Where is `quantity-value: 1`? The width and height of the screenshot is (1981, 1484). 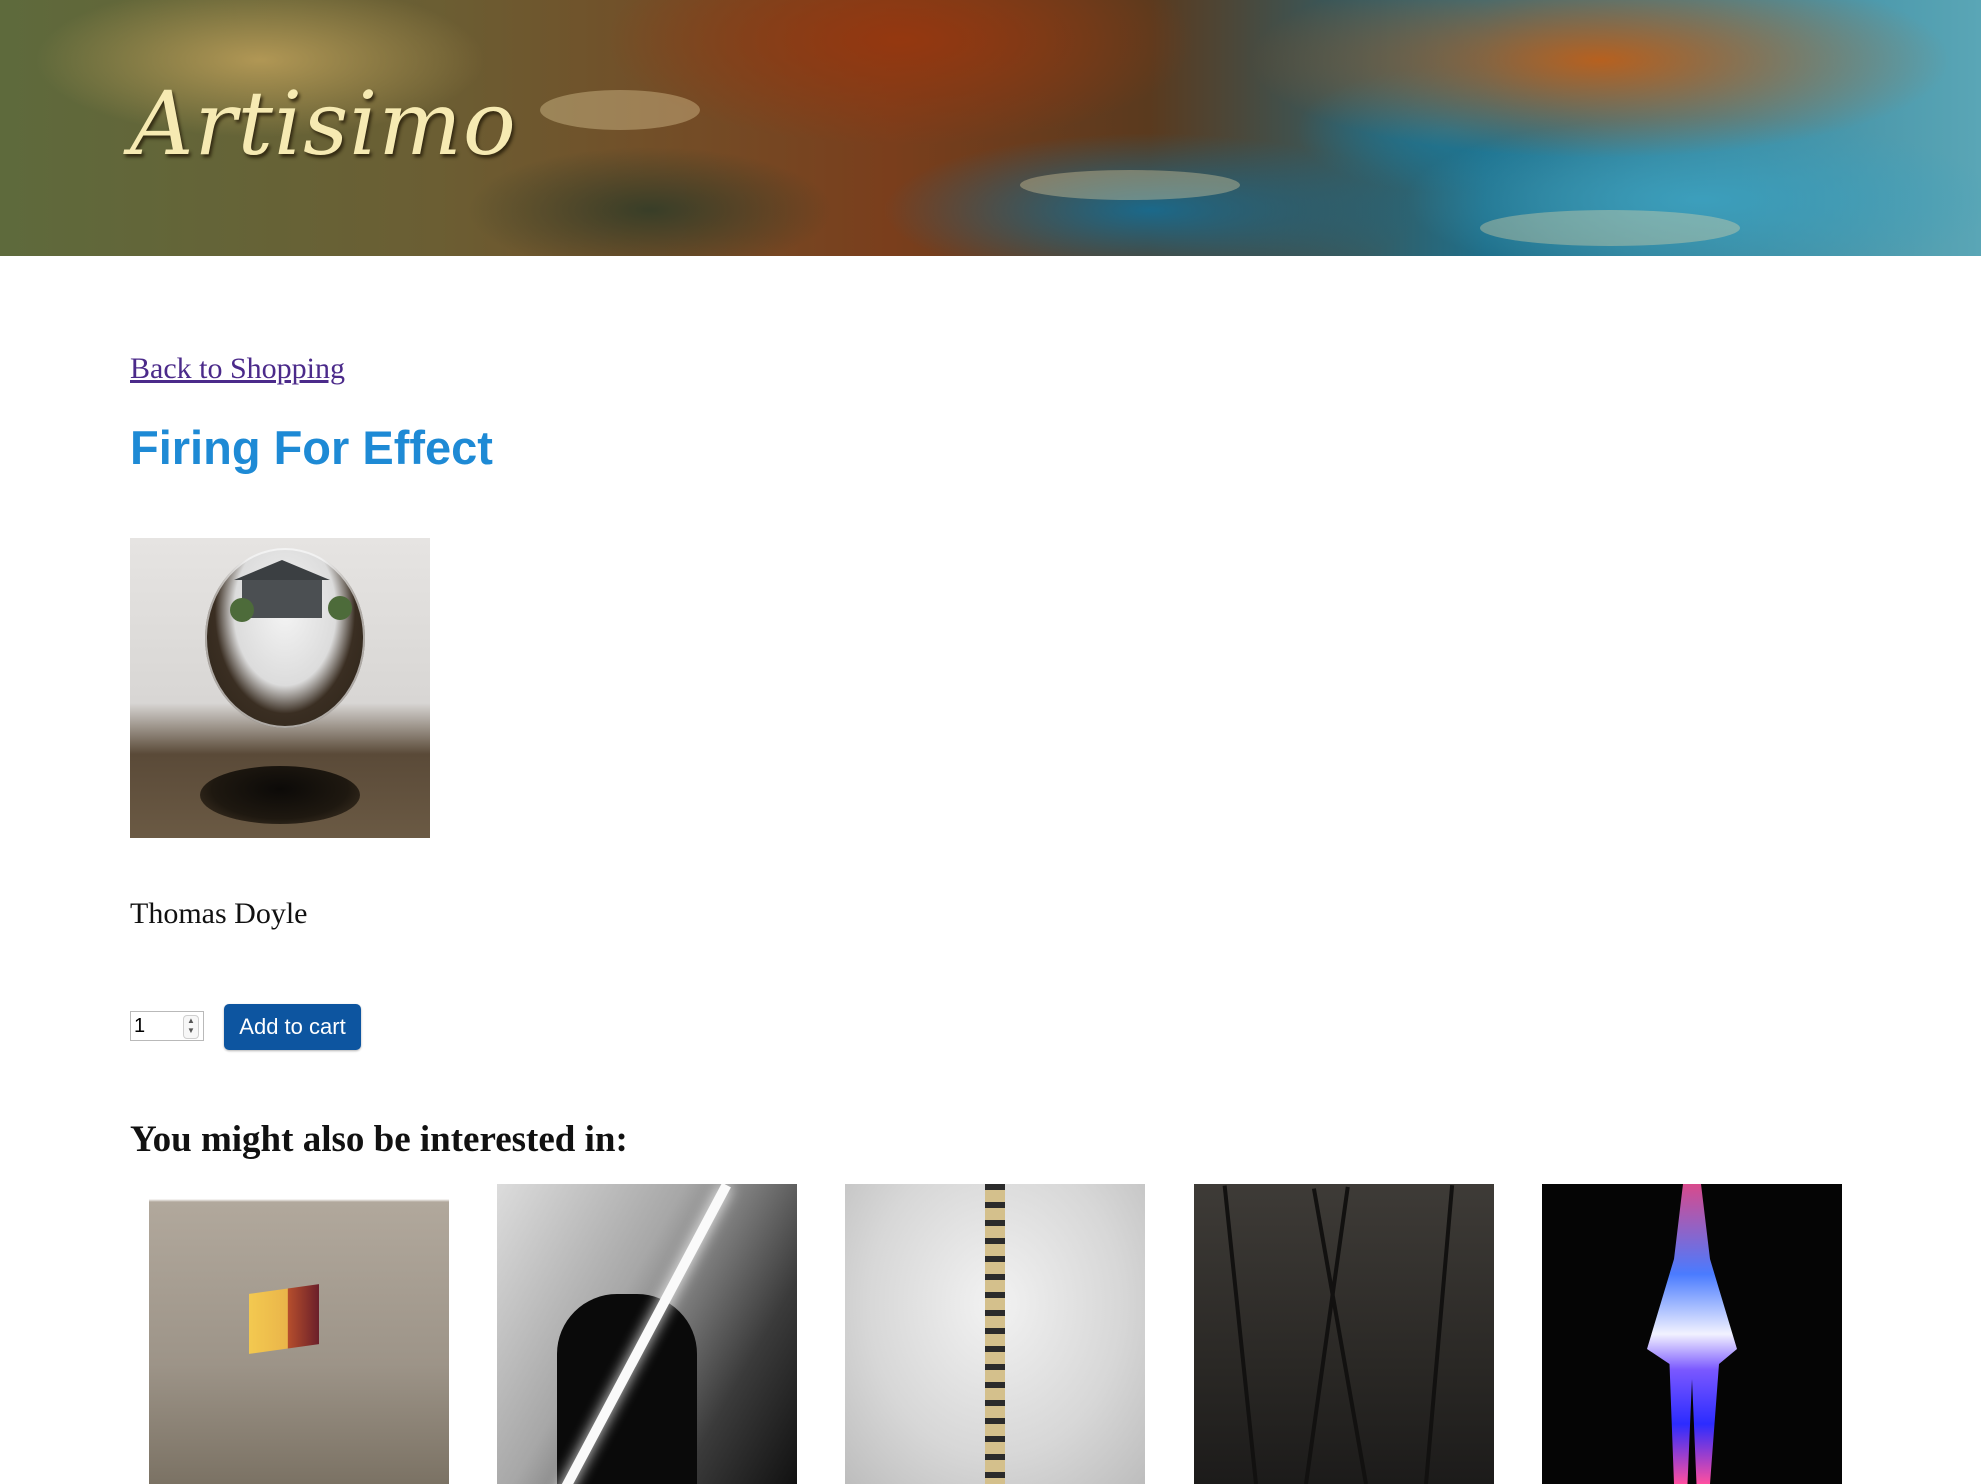
quantity-value: 1 is located at coordinates (140, 1025).